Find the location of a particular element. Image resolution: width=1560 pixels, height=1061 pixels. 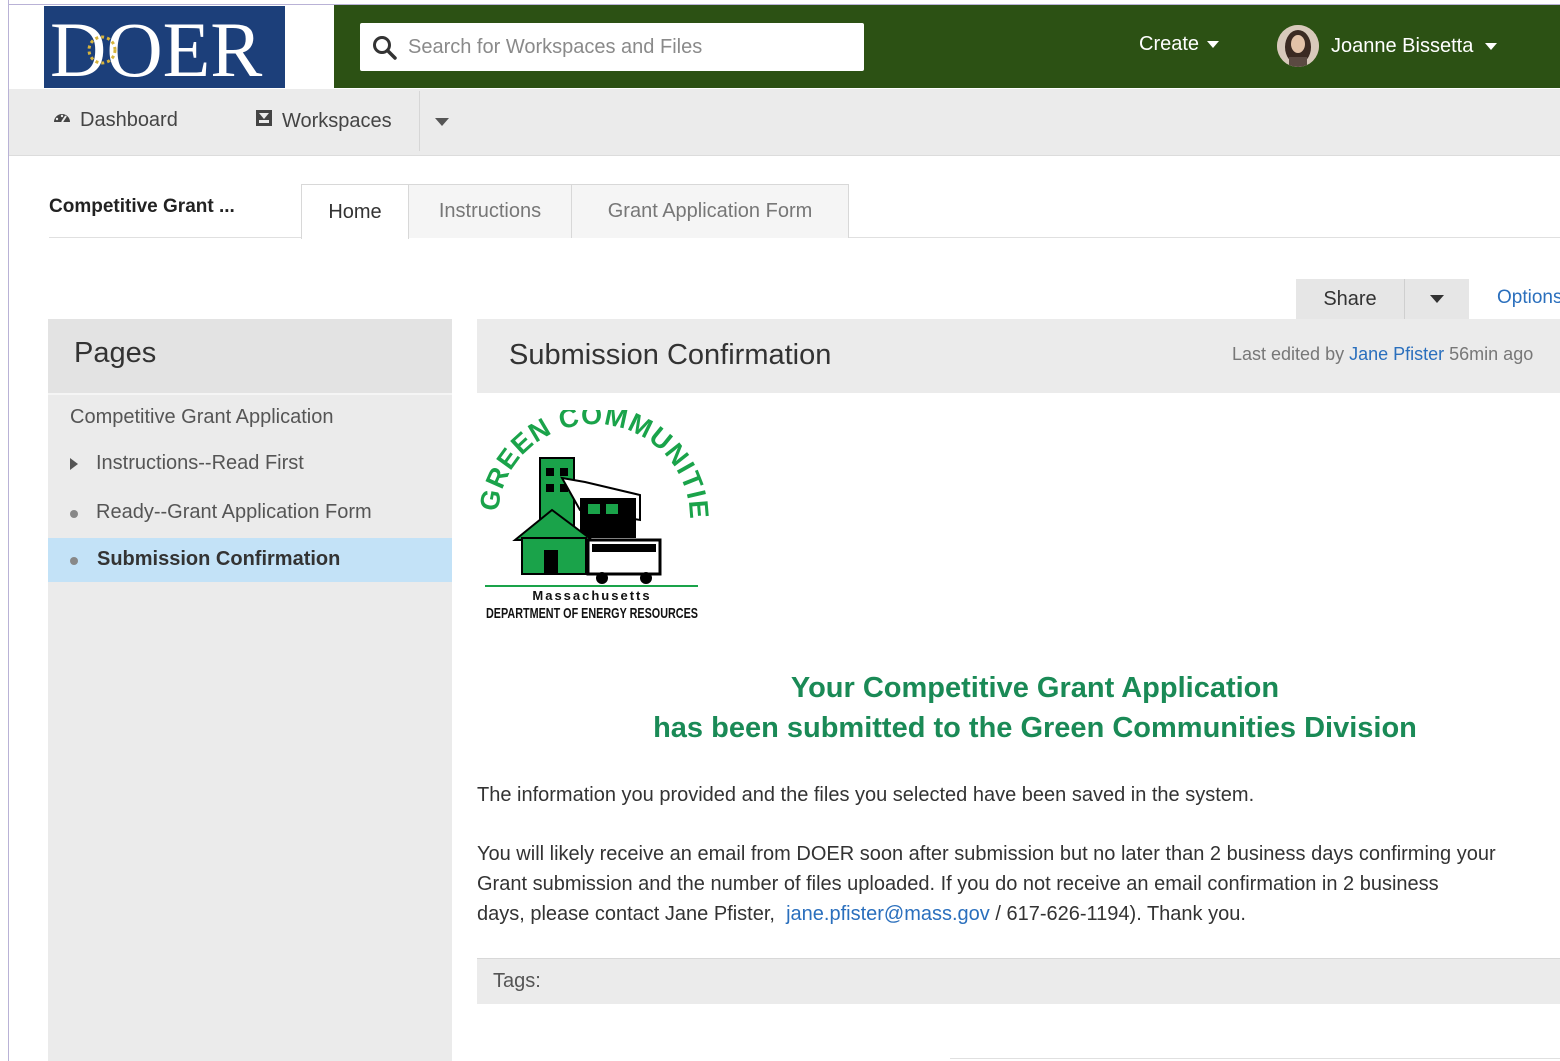

nav-dashboard: Dashboard is located at coordinates (115, 120).